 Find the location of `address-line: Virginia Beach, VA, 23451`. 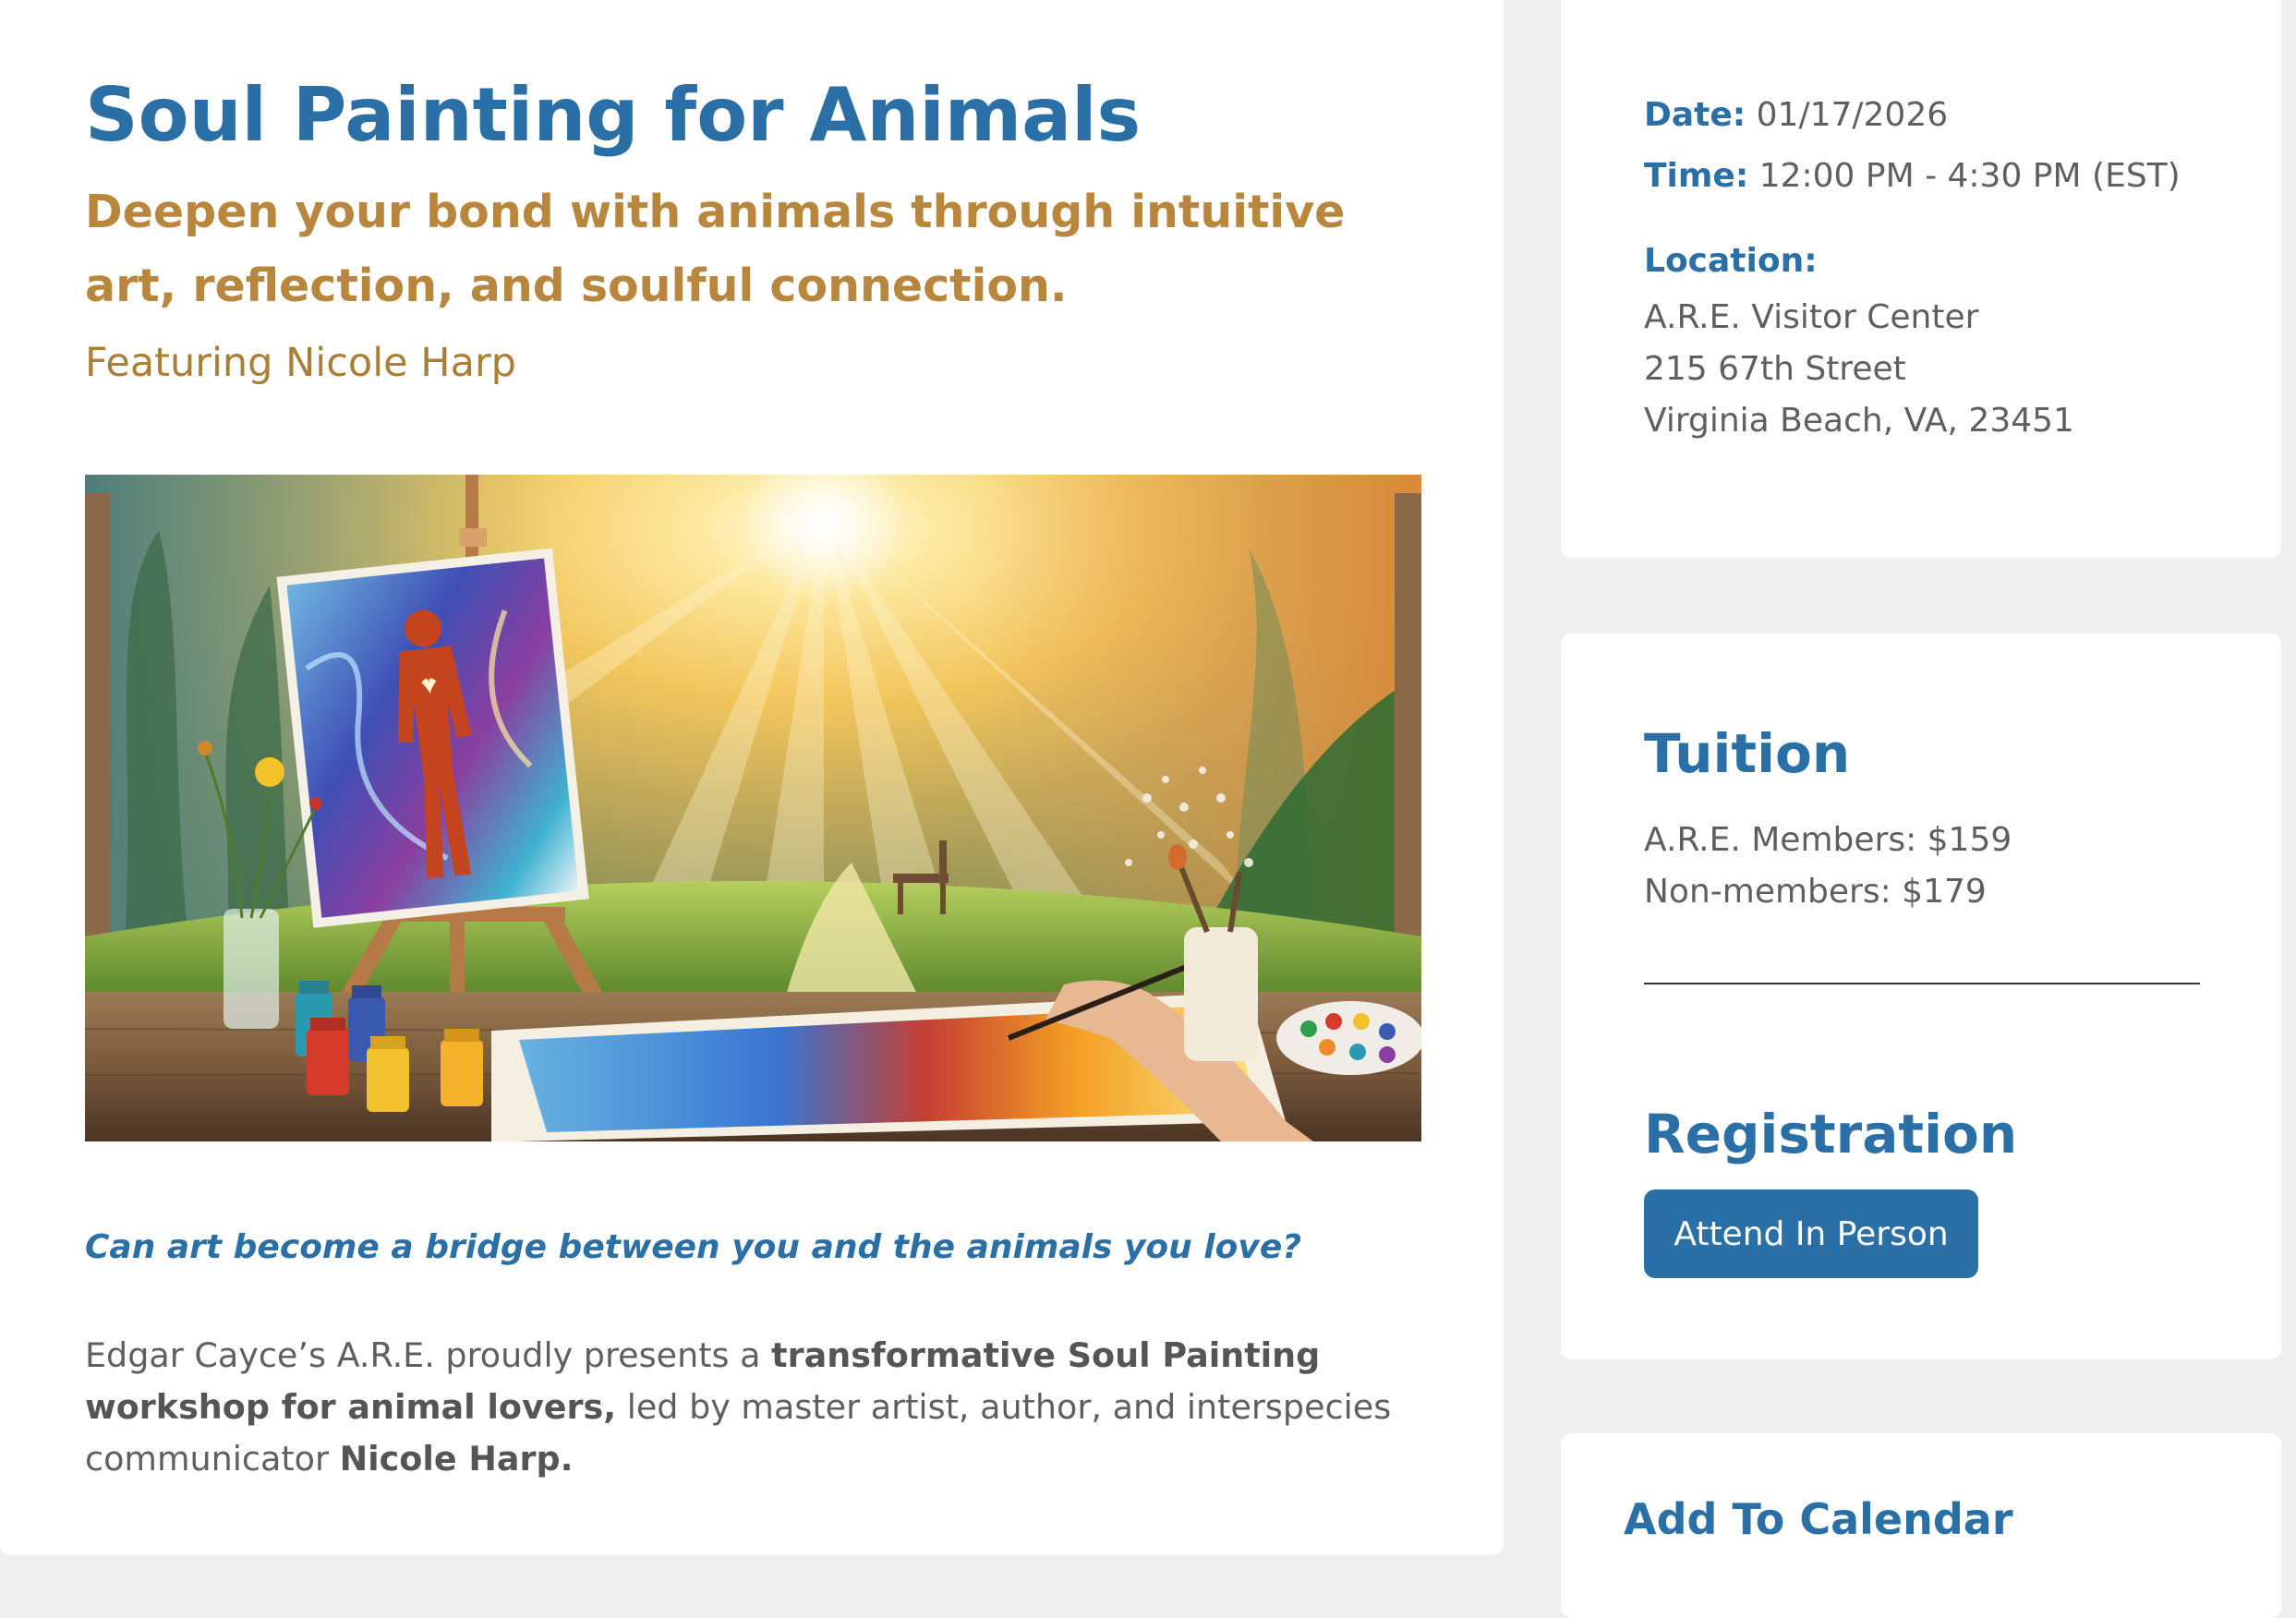

address-line: Virginia Beach, VA, 23451 is located at coordinates (1859, 421).